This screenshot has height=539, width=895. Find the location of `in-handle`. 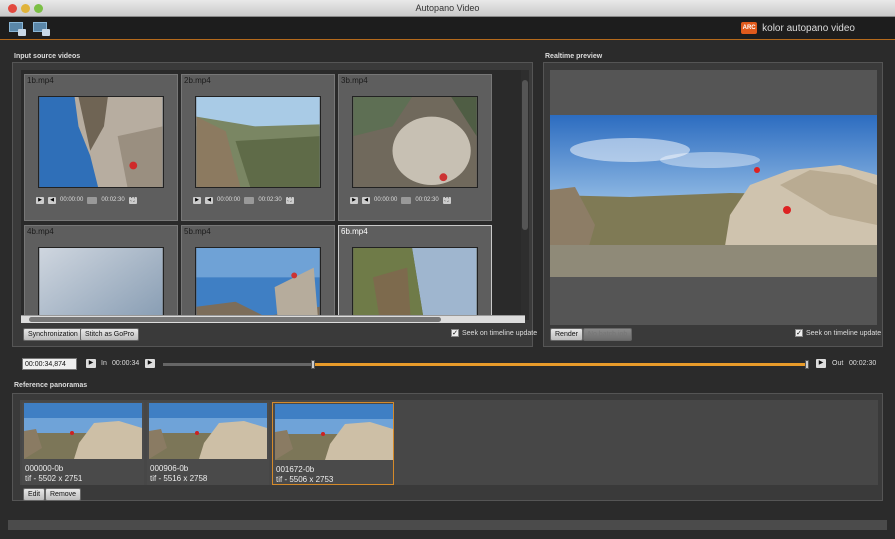

in-handle is located at coordinates (312, 364).